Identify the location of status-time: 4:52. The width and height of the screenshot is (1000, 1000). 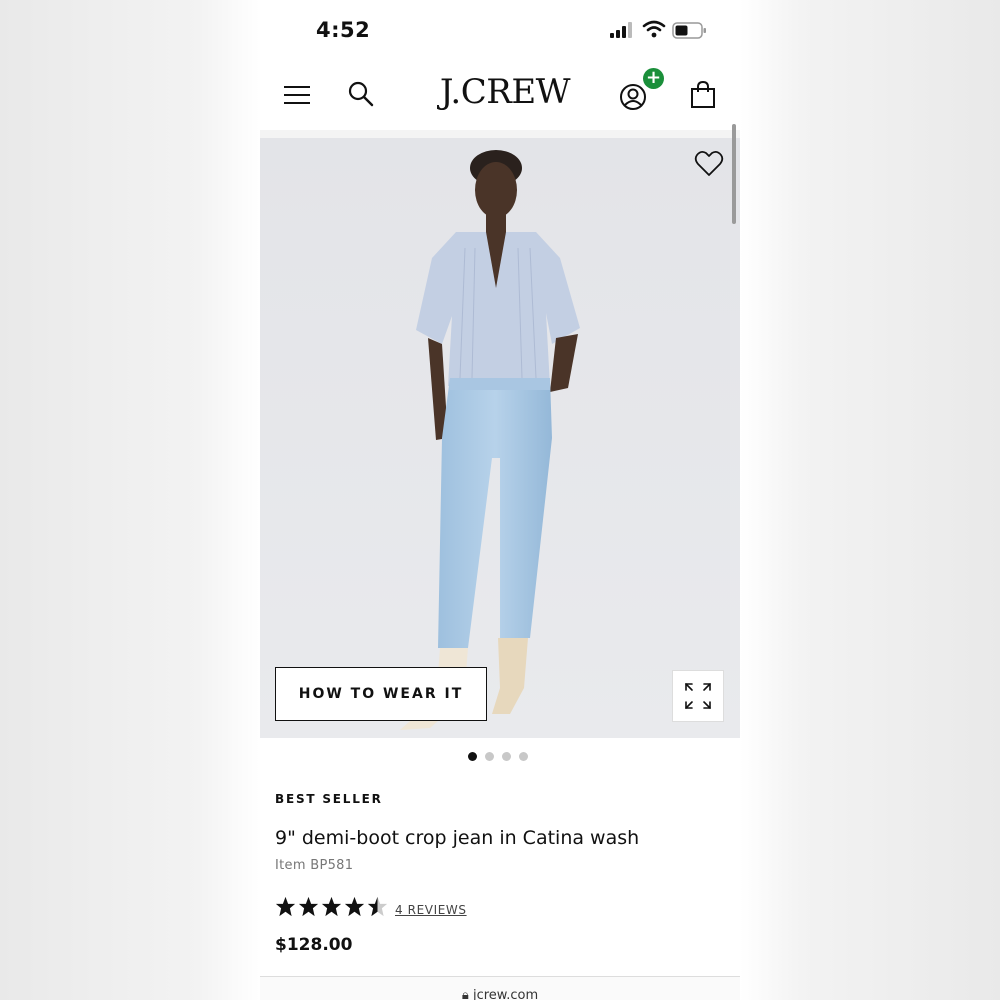
(343, 30).